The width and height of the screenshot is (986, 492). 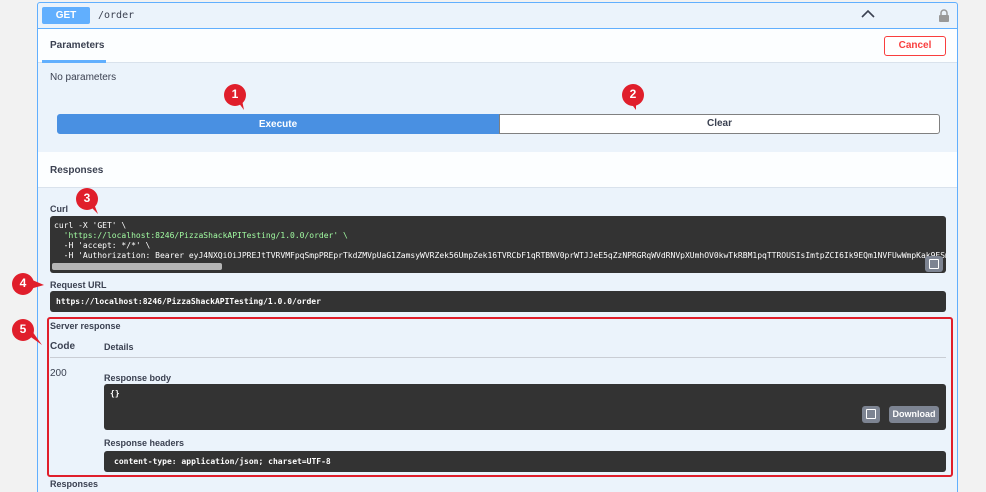 What do you see at coordinates (23, 329) in the screenshot?
I see `callout-number: 5` at bounding box center [23, 329].